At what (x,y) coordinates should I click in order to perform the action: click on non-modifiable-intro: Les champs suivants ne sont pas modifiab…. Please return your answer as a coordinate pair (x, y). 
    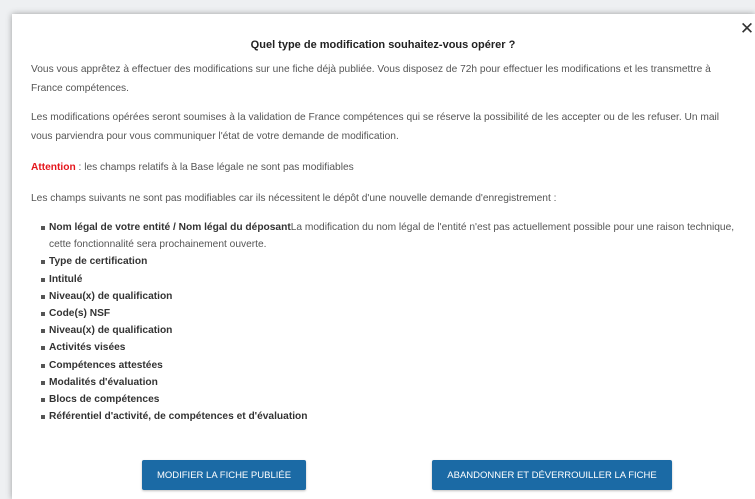
    Looking at the image, I should click on (294, 198).